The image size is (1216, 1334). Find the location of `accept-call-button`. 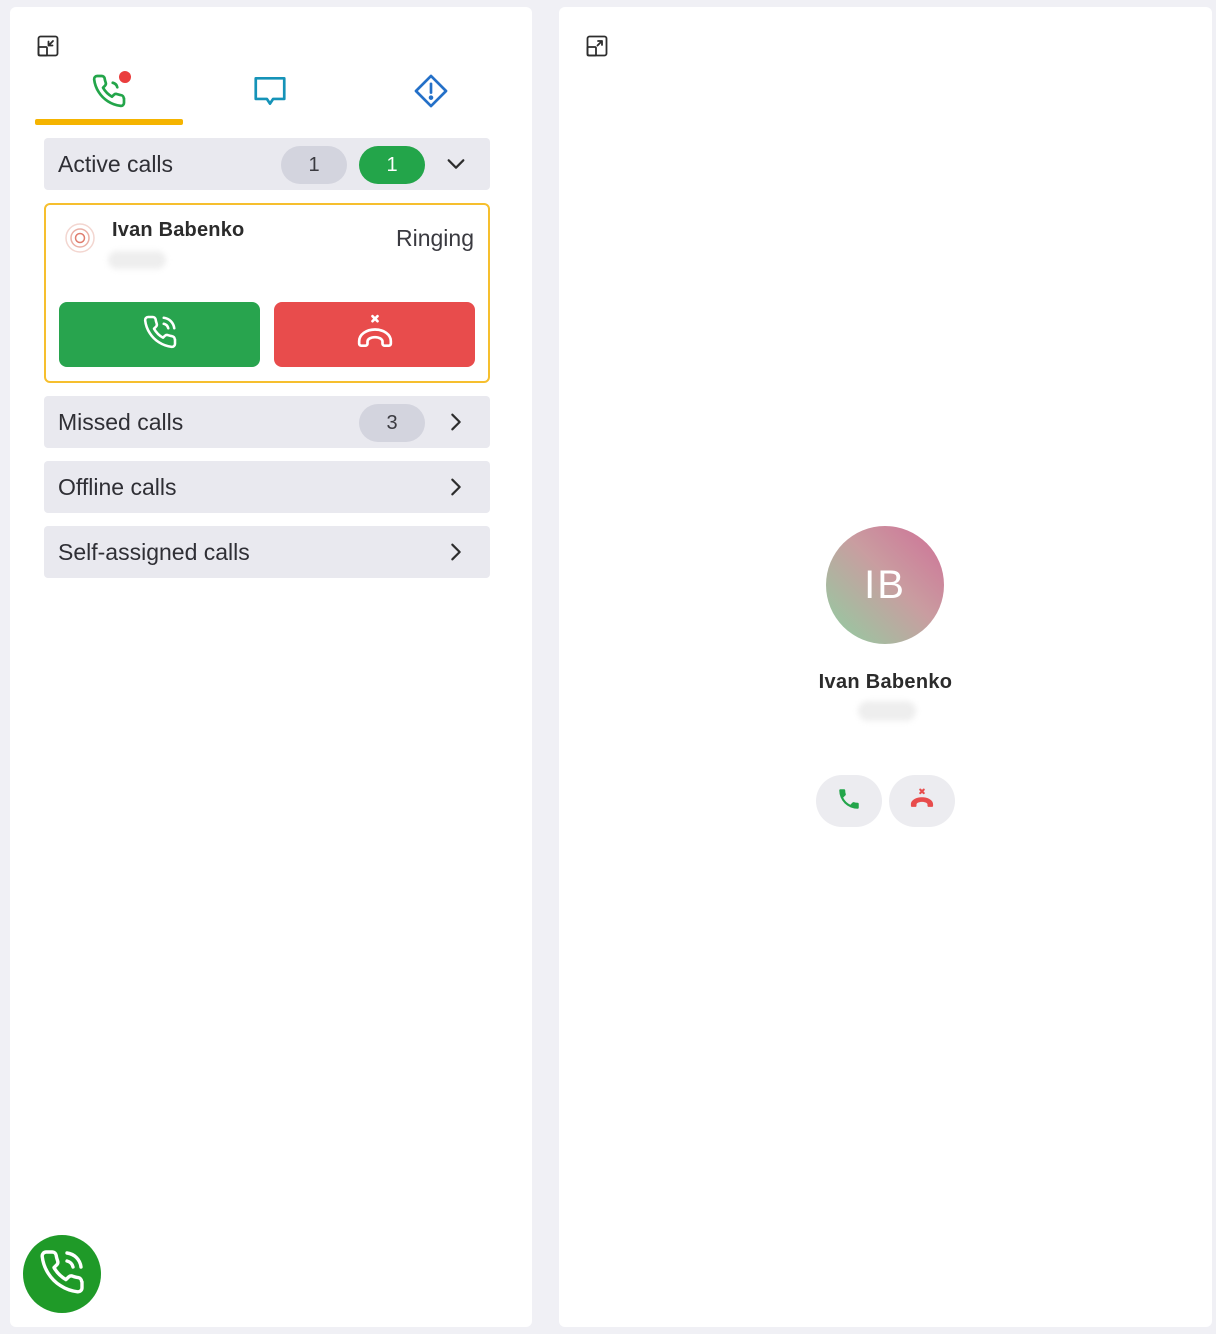

accept-call-button is located at coordinates (159, 334).